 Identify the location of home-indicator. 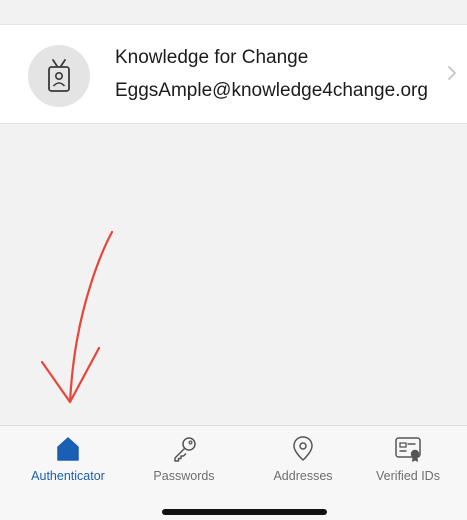
(244, 512).